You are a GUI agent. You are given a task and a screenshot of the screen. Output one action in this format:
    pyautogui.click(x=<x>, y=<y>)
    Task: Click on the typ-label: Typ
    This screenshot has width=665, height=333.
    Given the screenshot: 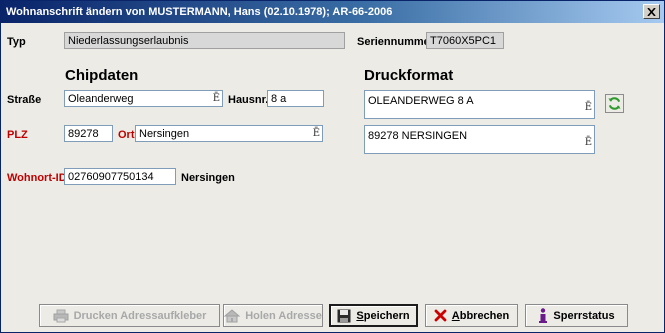 What is the action you would take?
    pyautogui.click(x=16, y=42)
    